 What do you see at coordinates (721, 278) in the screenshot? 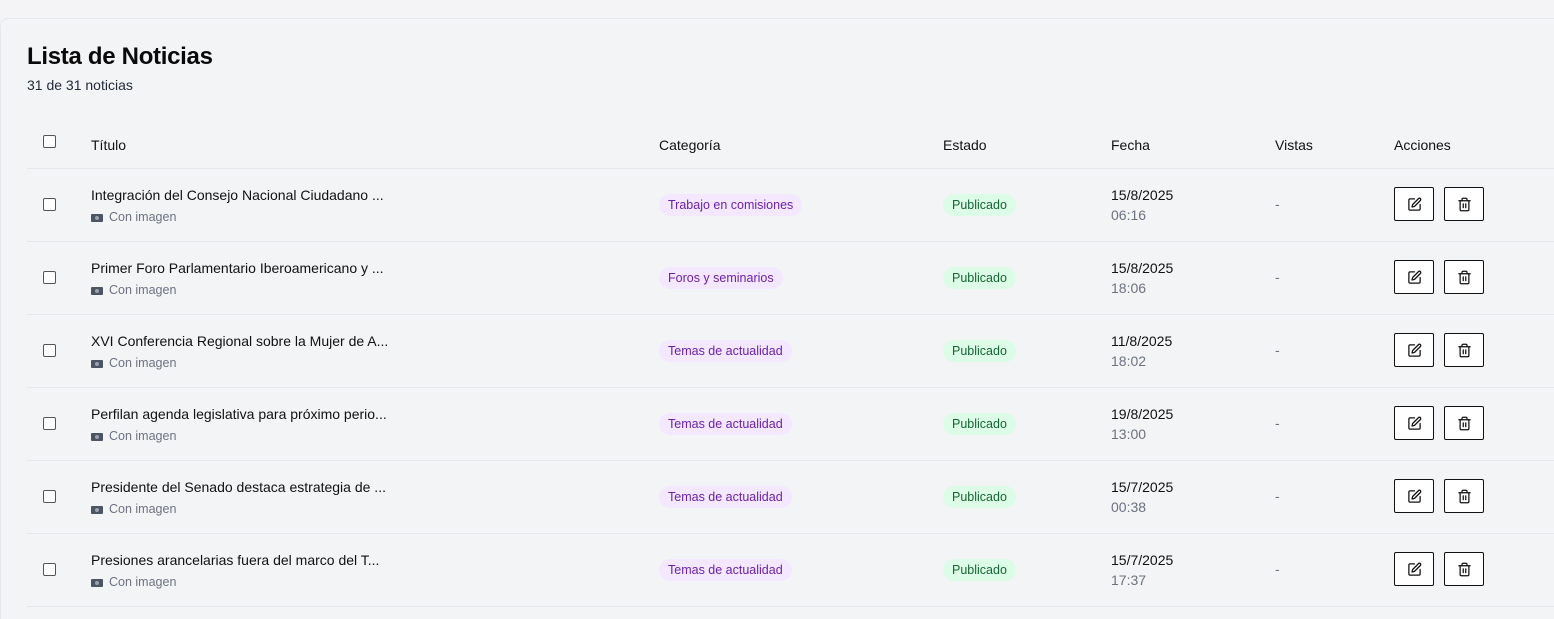
I see `category-badge: Foros y seminarios` at bounding box center [721, 278].